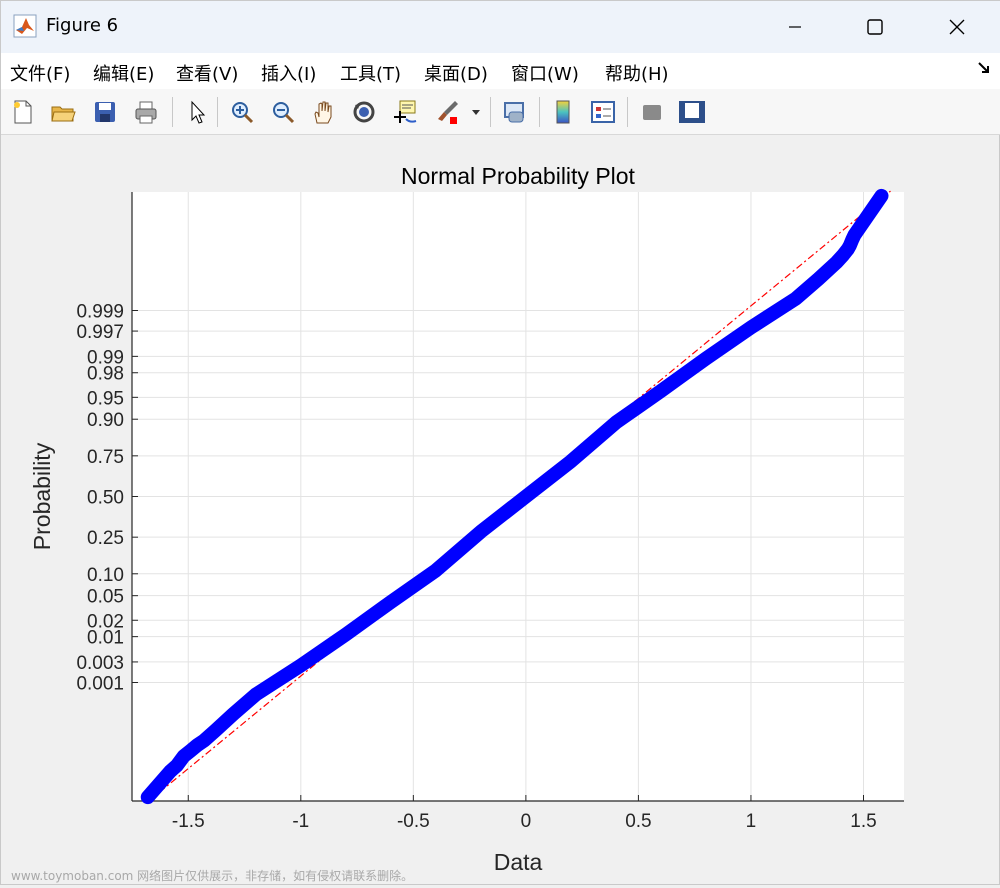 The image size is (1000, 888). I want to click on data-cursor-button, so click(405, 112).